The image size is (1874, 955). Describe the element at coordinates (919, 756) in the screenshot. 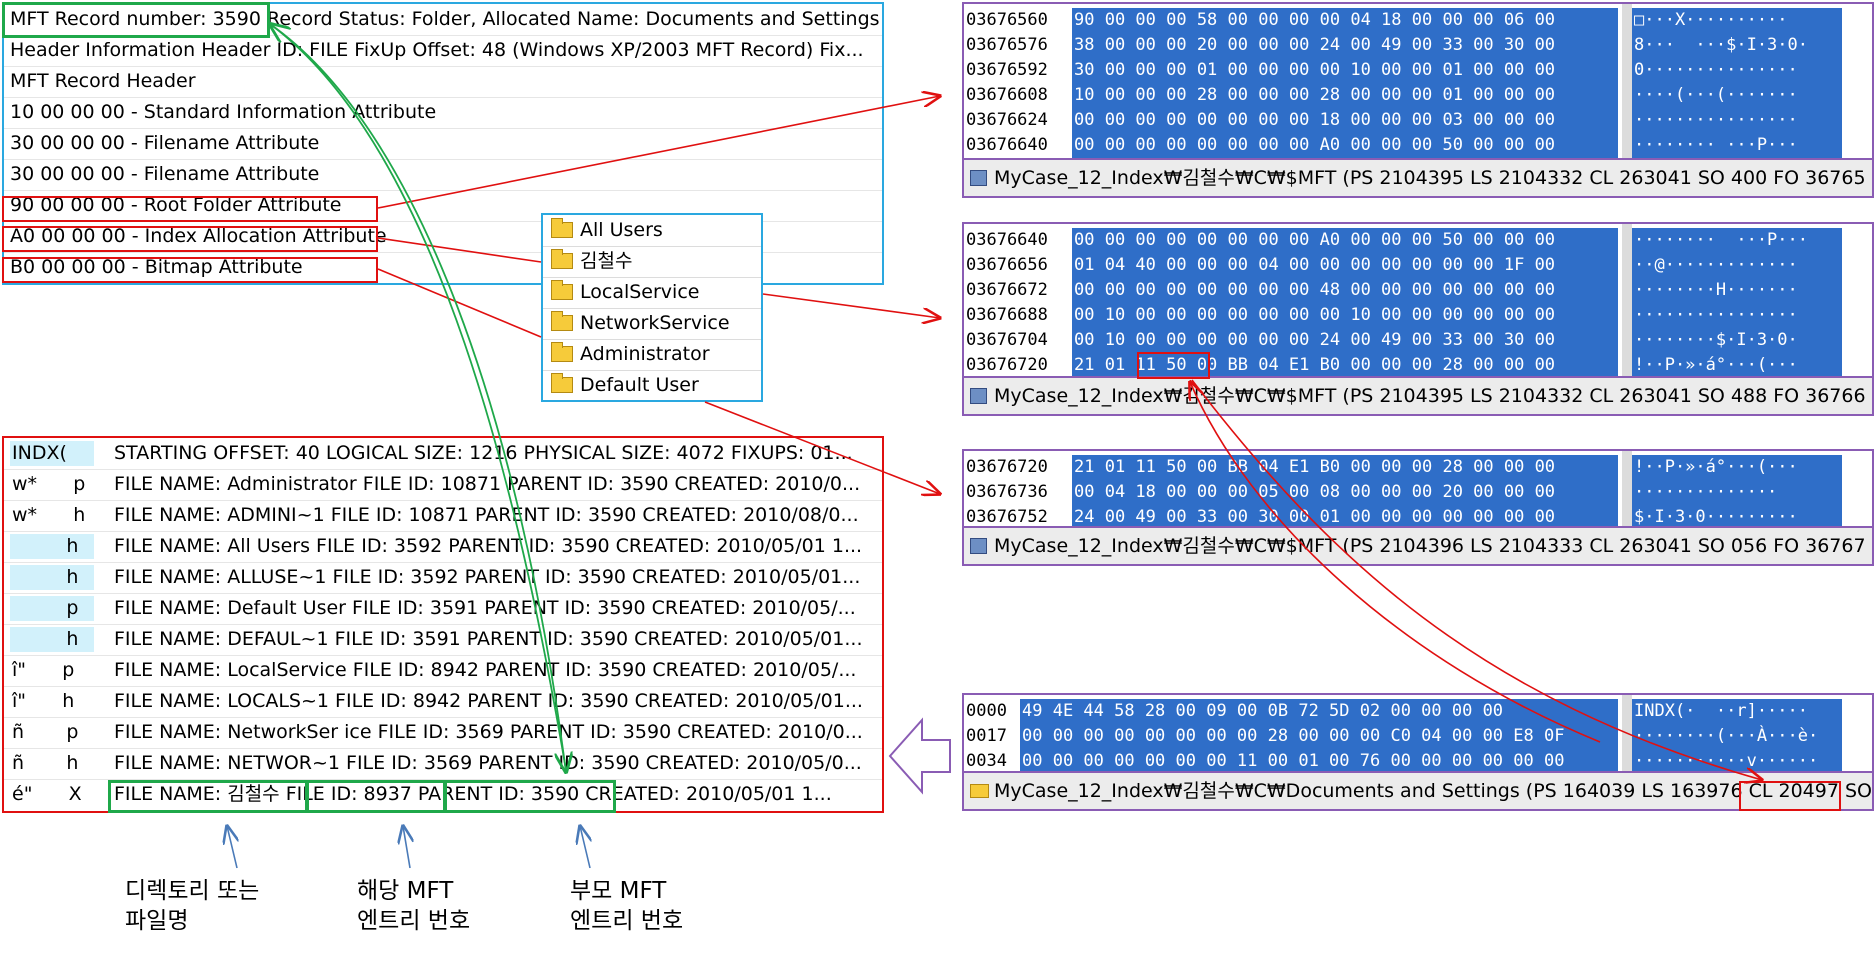

I see `left-arrow-shape` at that location.